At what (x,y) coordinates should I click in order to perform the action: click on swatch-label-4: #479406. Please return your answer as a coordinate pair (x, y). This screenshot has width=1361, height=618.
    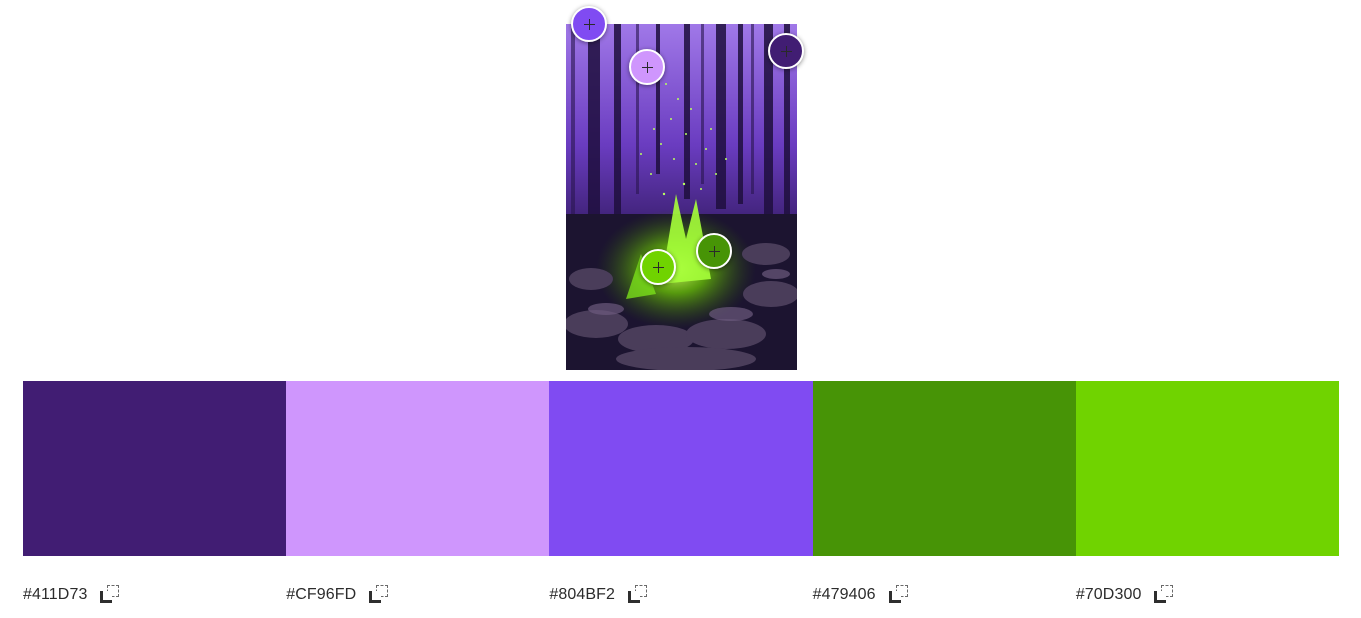
    Looking at the image, I should click on (944, 595).